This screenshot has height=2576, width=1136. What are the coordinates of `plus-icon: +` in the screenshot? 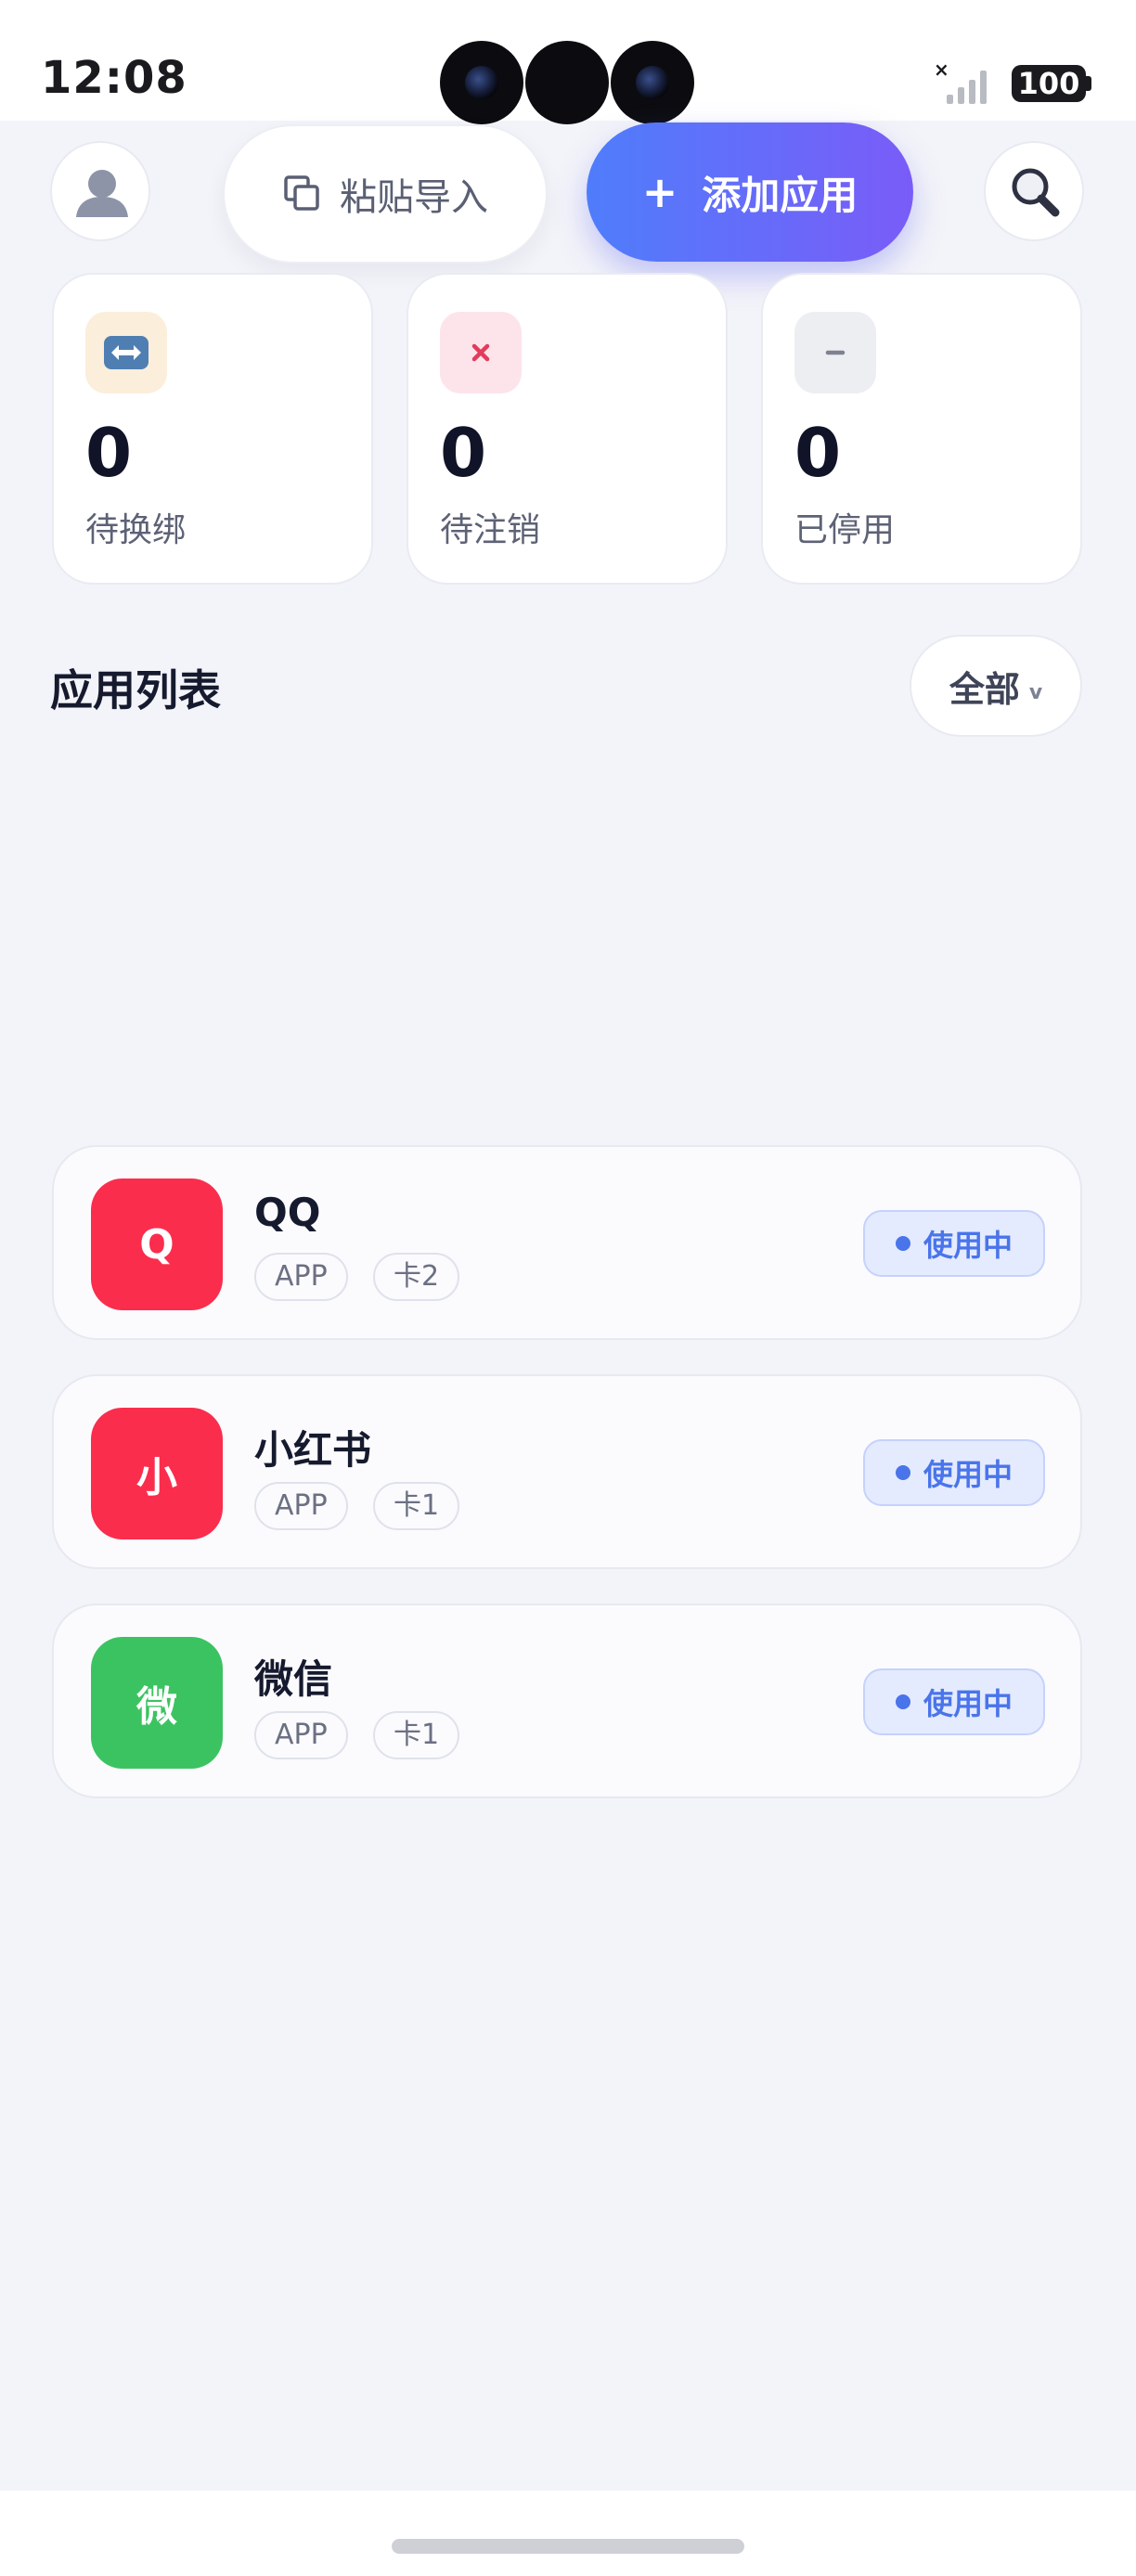 It's located at (659, 192).